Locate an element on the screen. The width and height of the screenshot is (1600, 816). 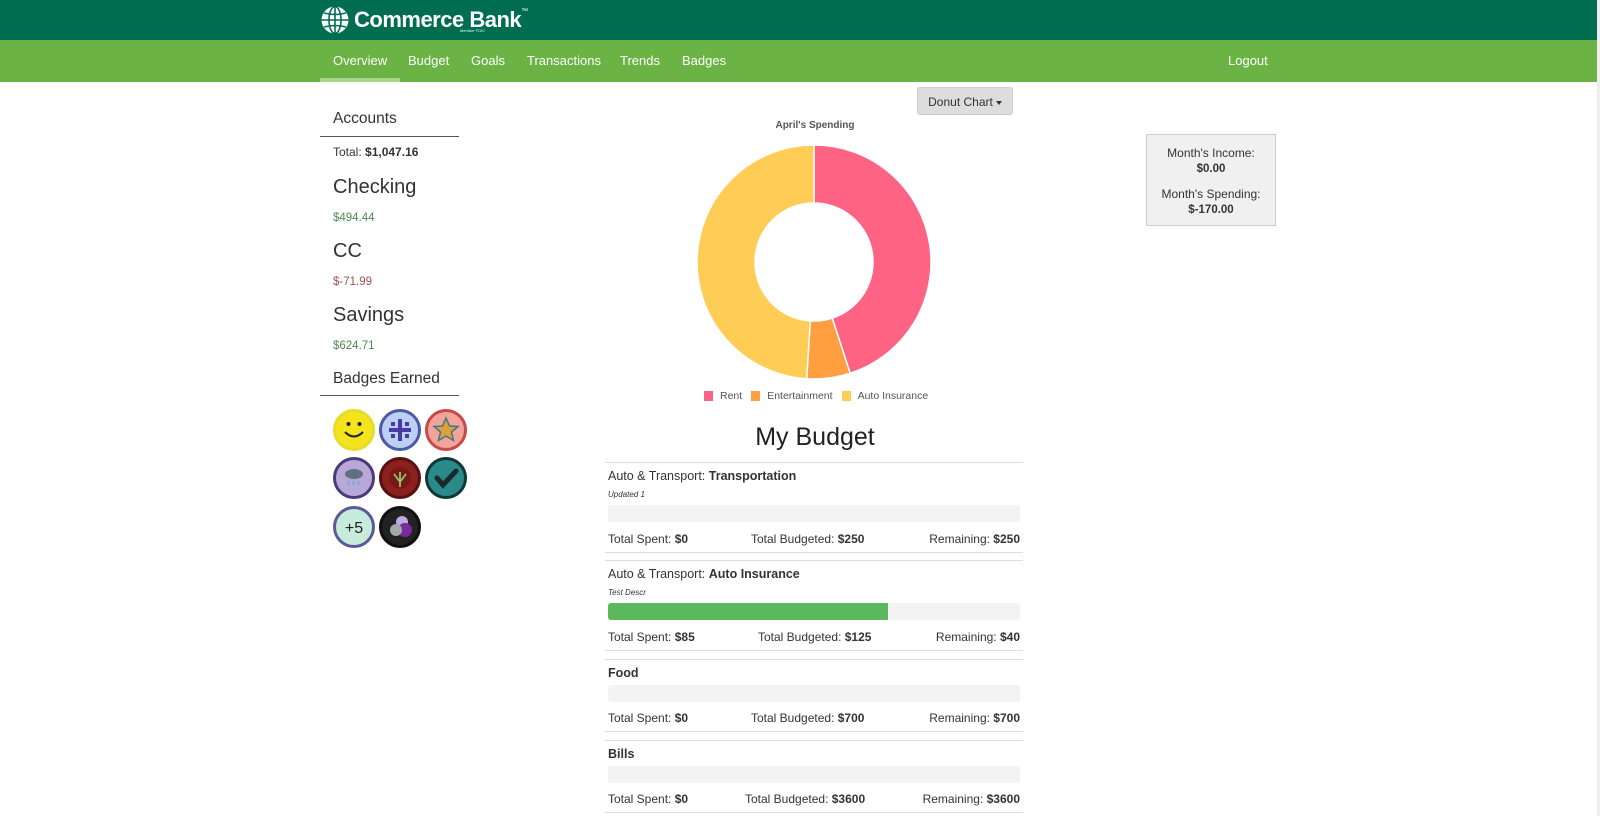
chart-type-label: Donut Chart is located at coordinates (960, 102).